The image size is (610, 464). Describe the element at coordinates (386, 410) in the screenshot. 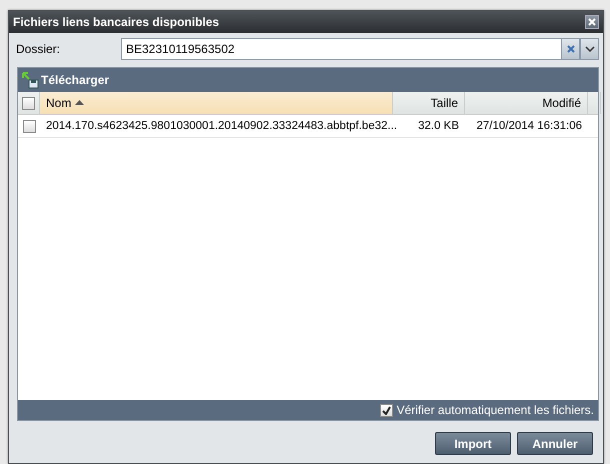

I see `auto-verify-checkbox` at that location.